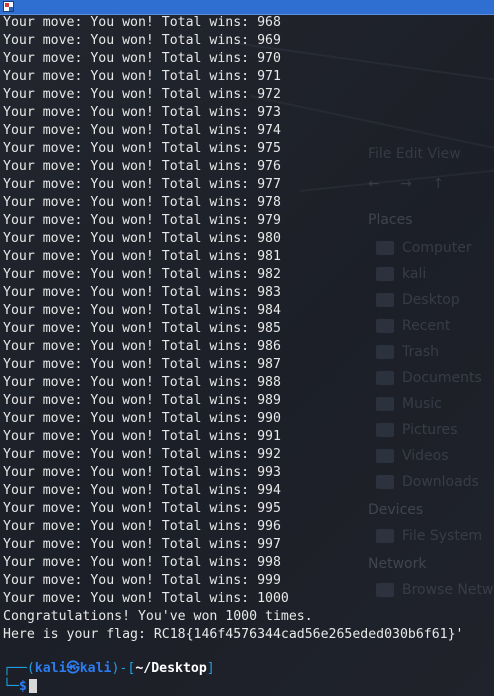 The height and width of the screenshot is (696, 494). I want to click on terminal-line: Your move: You won! Total wins: 979, so click(142, 220).